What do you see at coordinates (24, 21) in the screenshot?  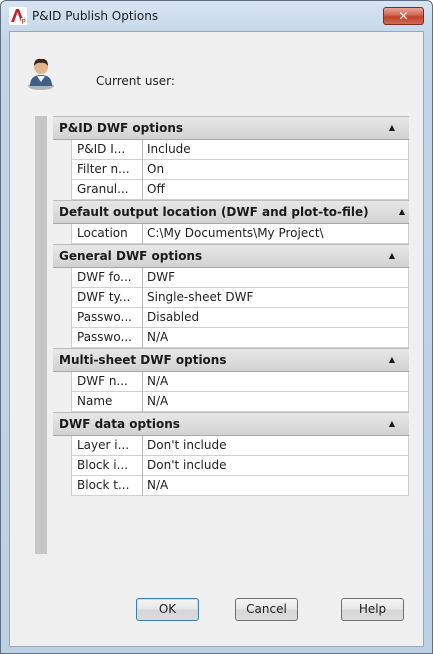 I see `svg-text: P` at bounding box center [24, 21].